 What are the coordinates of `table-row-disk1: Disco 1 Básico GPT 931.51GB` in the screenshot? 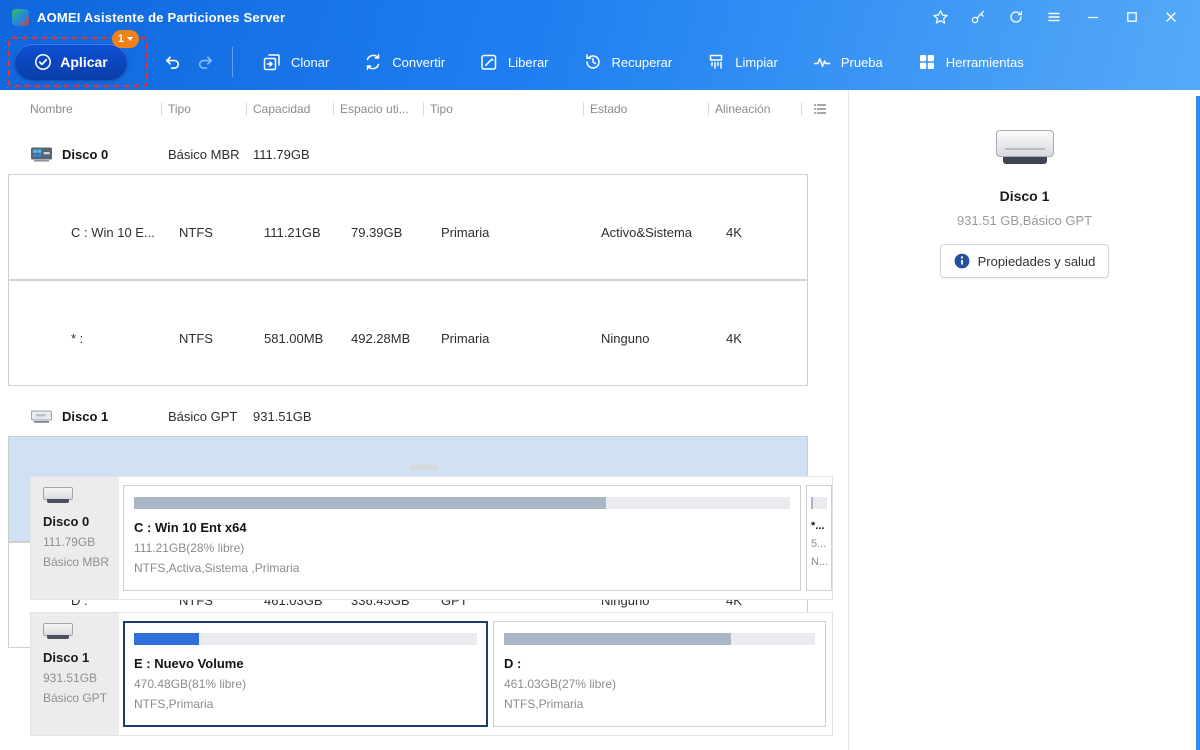 It's located at (408, 416).